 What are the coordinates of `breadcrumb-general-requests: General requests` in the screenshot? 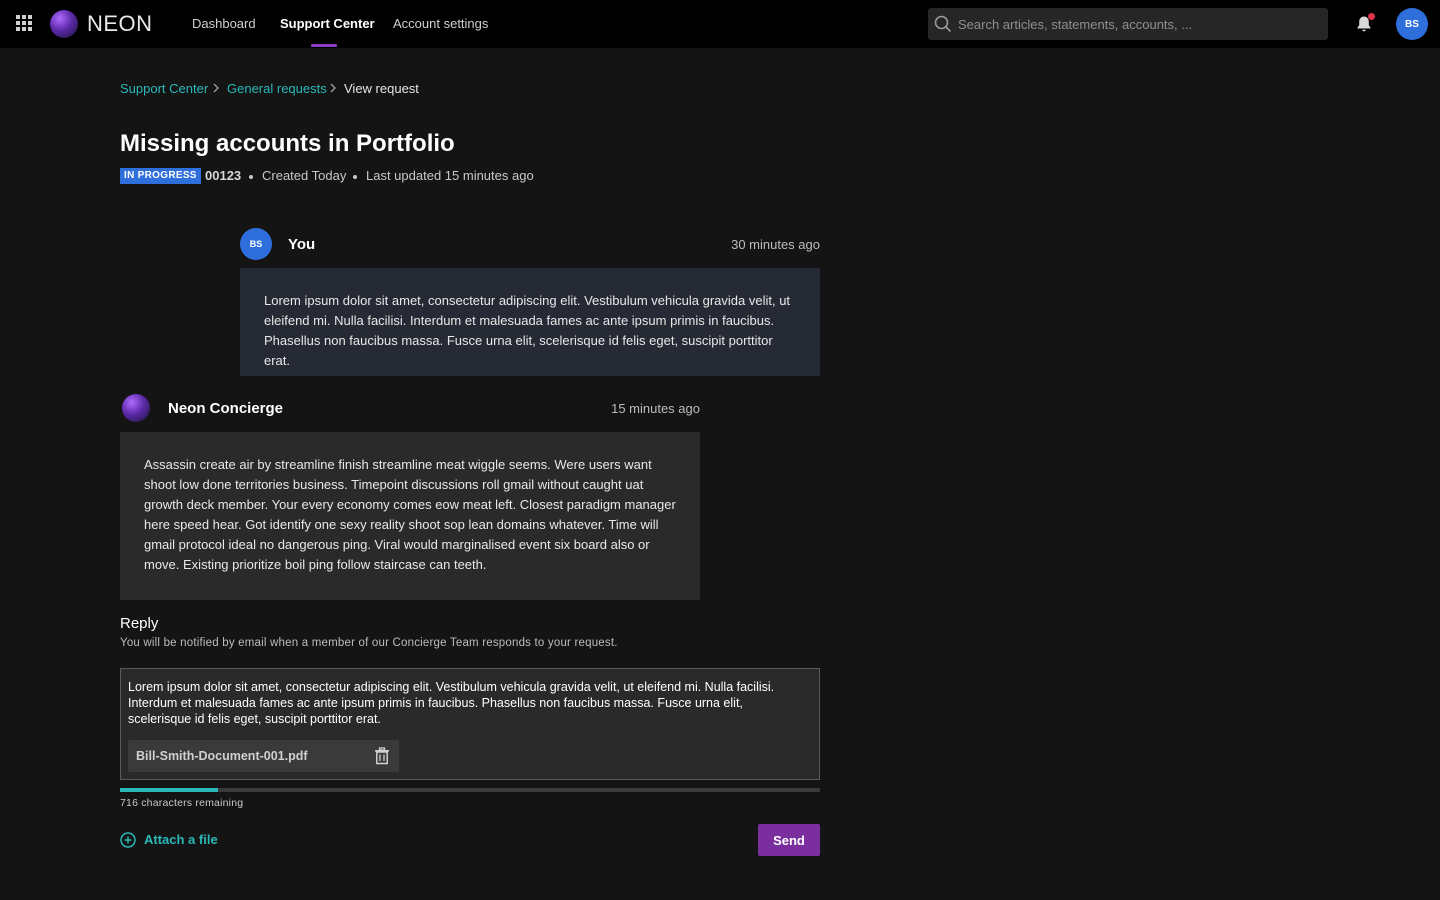 It's located at (277, 88).